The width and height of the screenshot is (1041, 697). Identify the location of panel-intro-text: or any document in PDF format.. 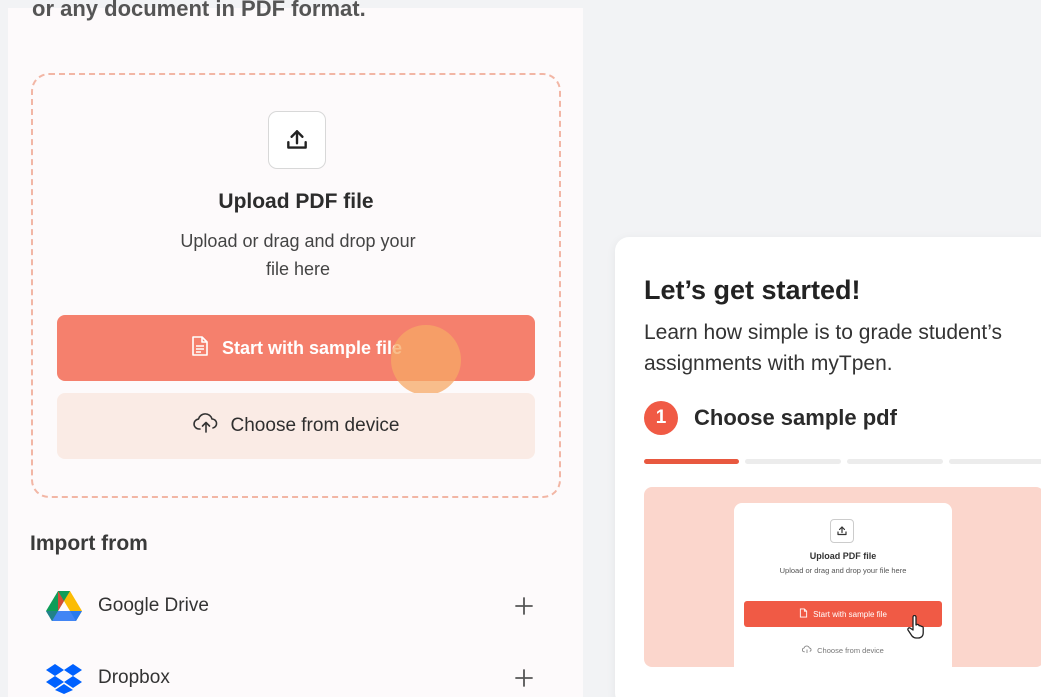
(199, 10).